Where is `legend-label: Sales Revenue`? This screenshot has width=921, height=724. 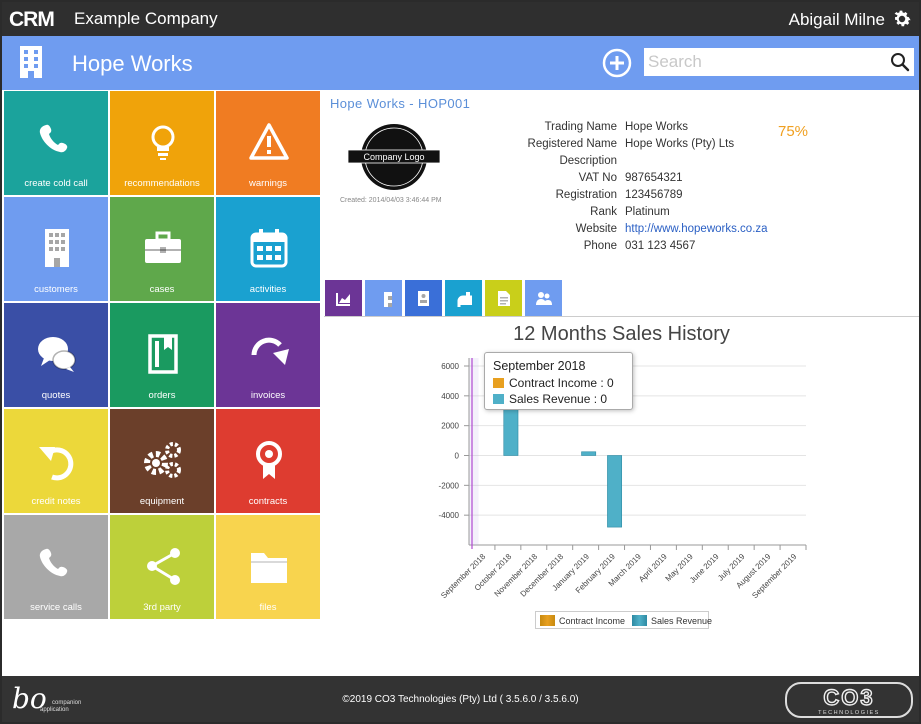 legend-label: Sales Revenue is located at coordinates (682, 621).